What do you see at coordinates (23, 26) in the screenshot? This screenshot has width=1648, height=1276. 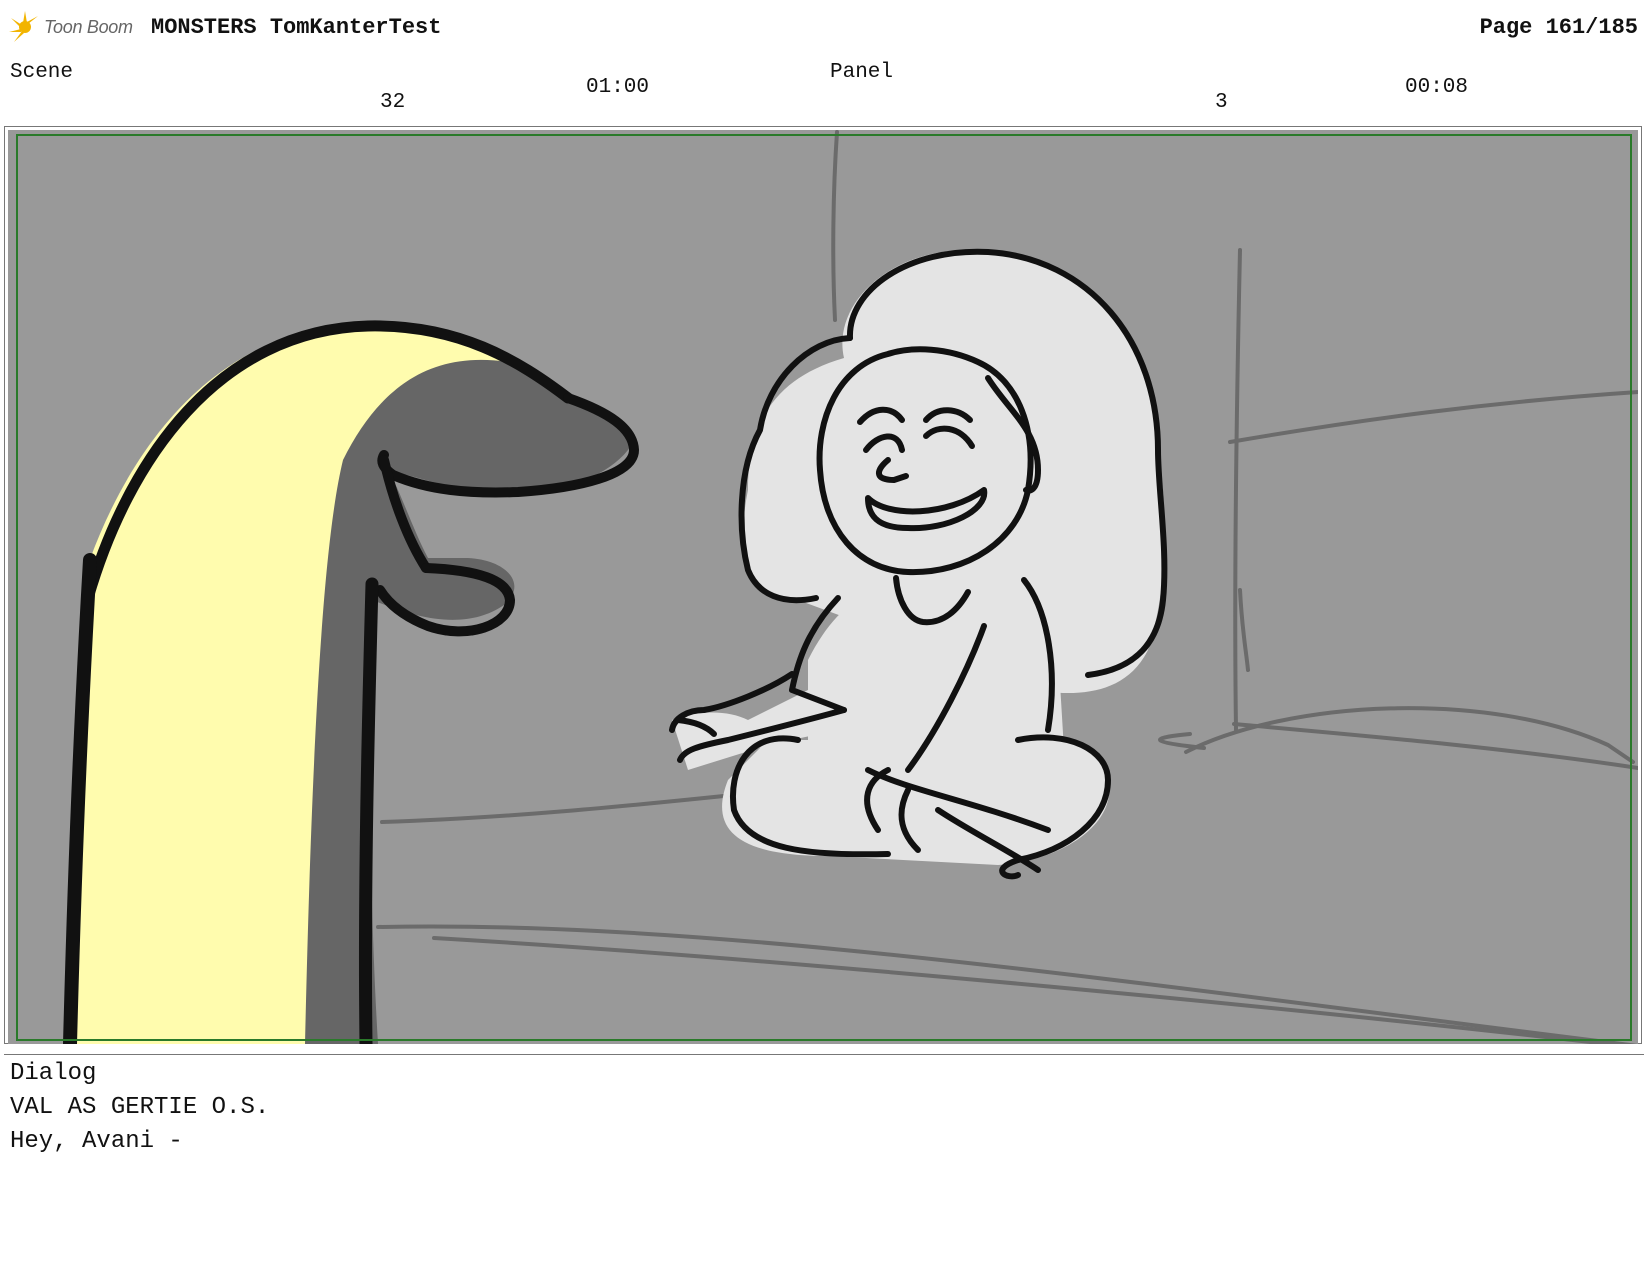 I see `starburst-icon` at bounding box center [23, 26].